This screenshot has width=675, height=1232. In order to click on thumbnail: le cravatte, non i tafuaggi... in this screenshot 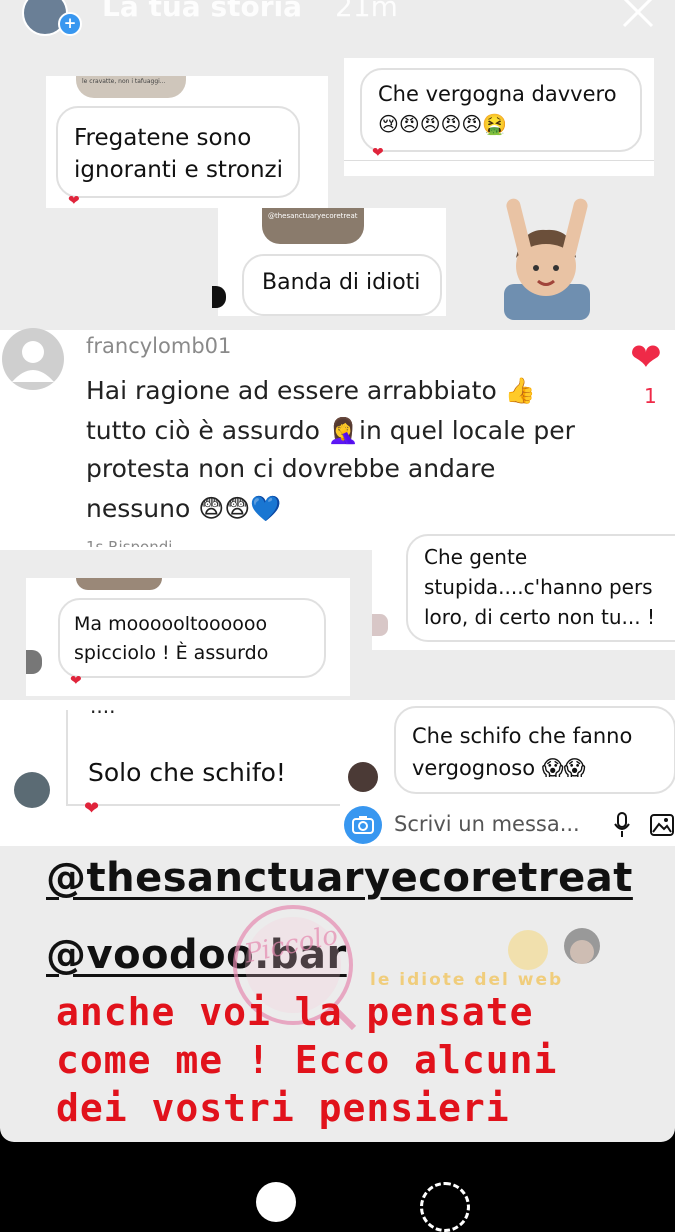, I will do `click(131, 87)`.